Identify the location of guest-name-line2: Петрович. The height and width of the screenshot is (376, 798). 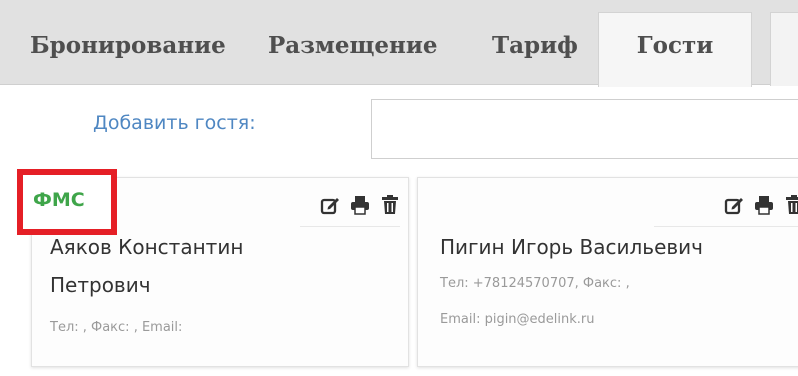
(100, 285).